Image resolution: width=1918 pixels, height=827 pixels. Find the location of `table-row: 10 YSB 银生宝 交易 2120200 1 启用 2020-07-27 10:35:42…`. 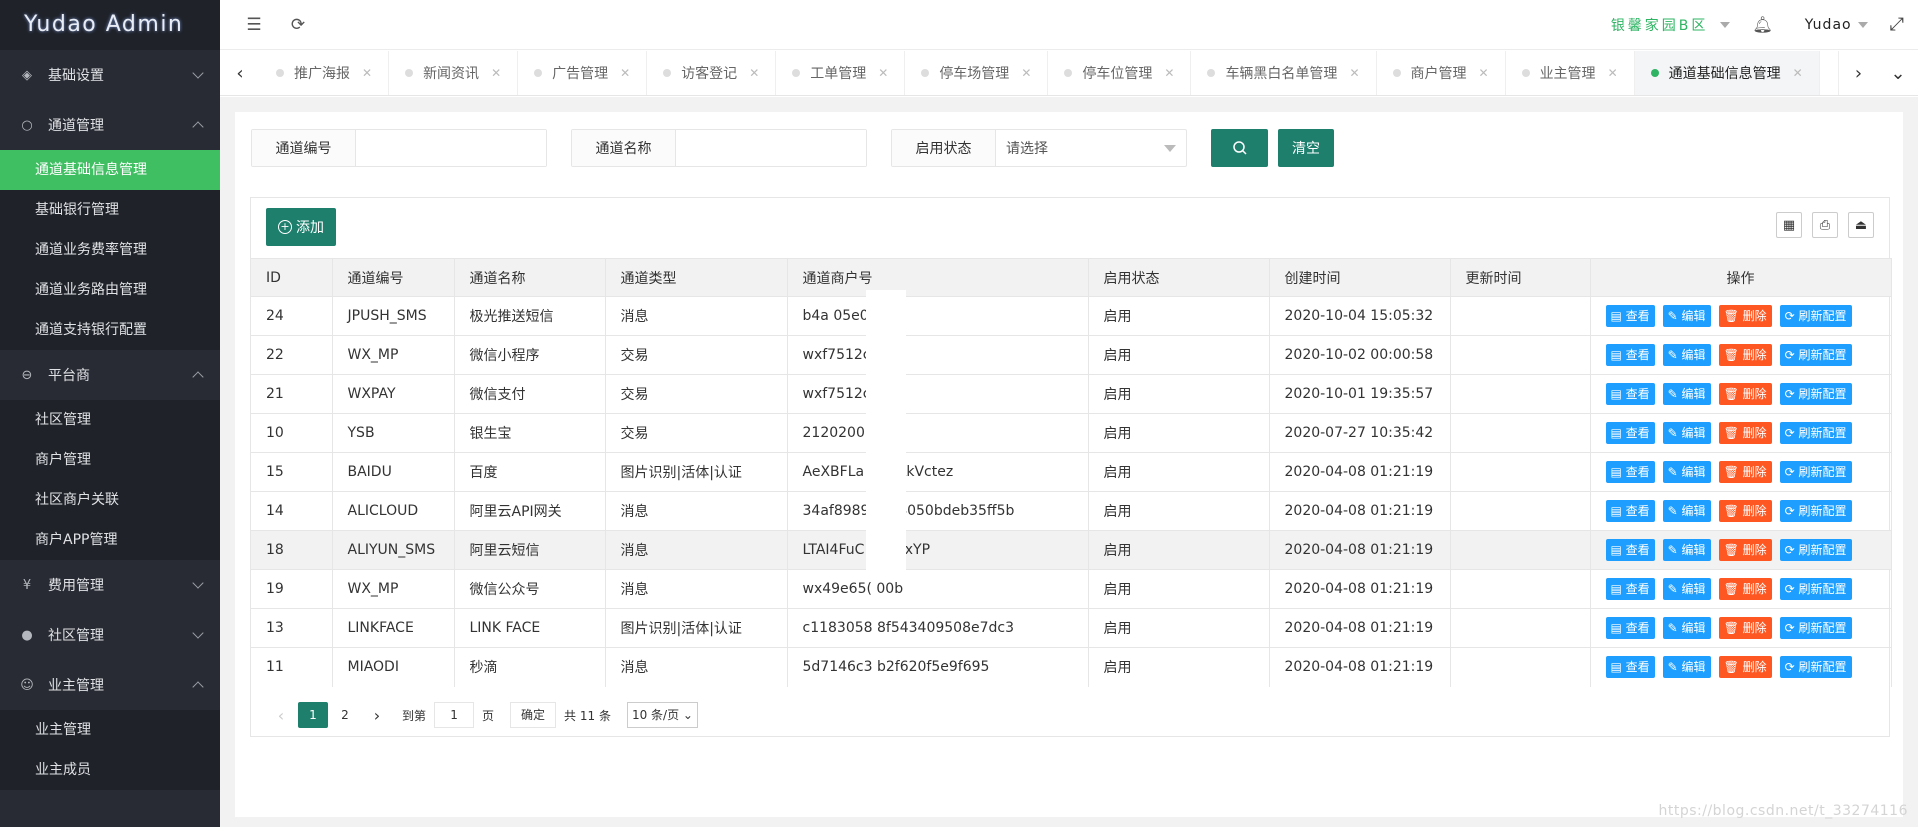

table-row: 10 YSB 银生宝 交易 2120200 1 启用 2020-07-27 10:35:42… is located at coordinates (1071, 433).